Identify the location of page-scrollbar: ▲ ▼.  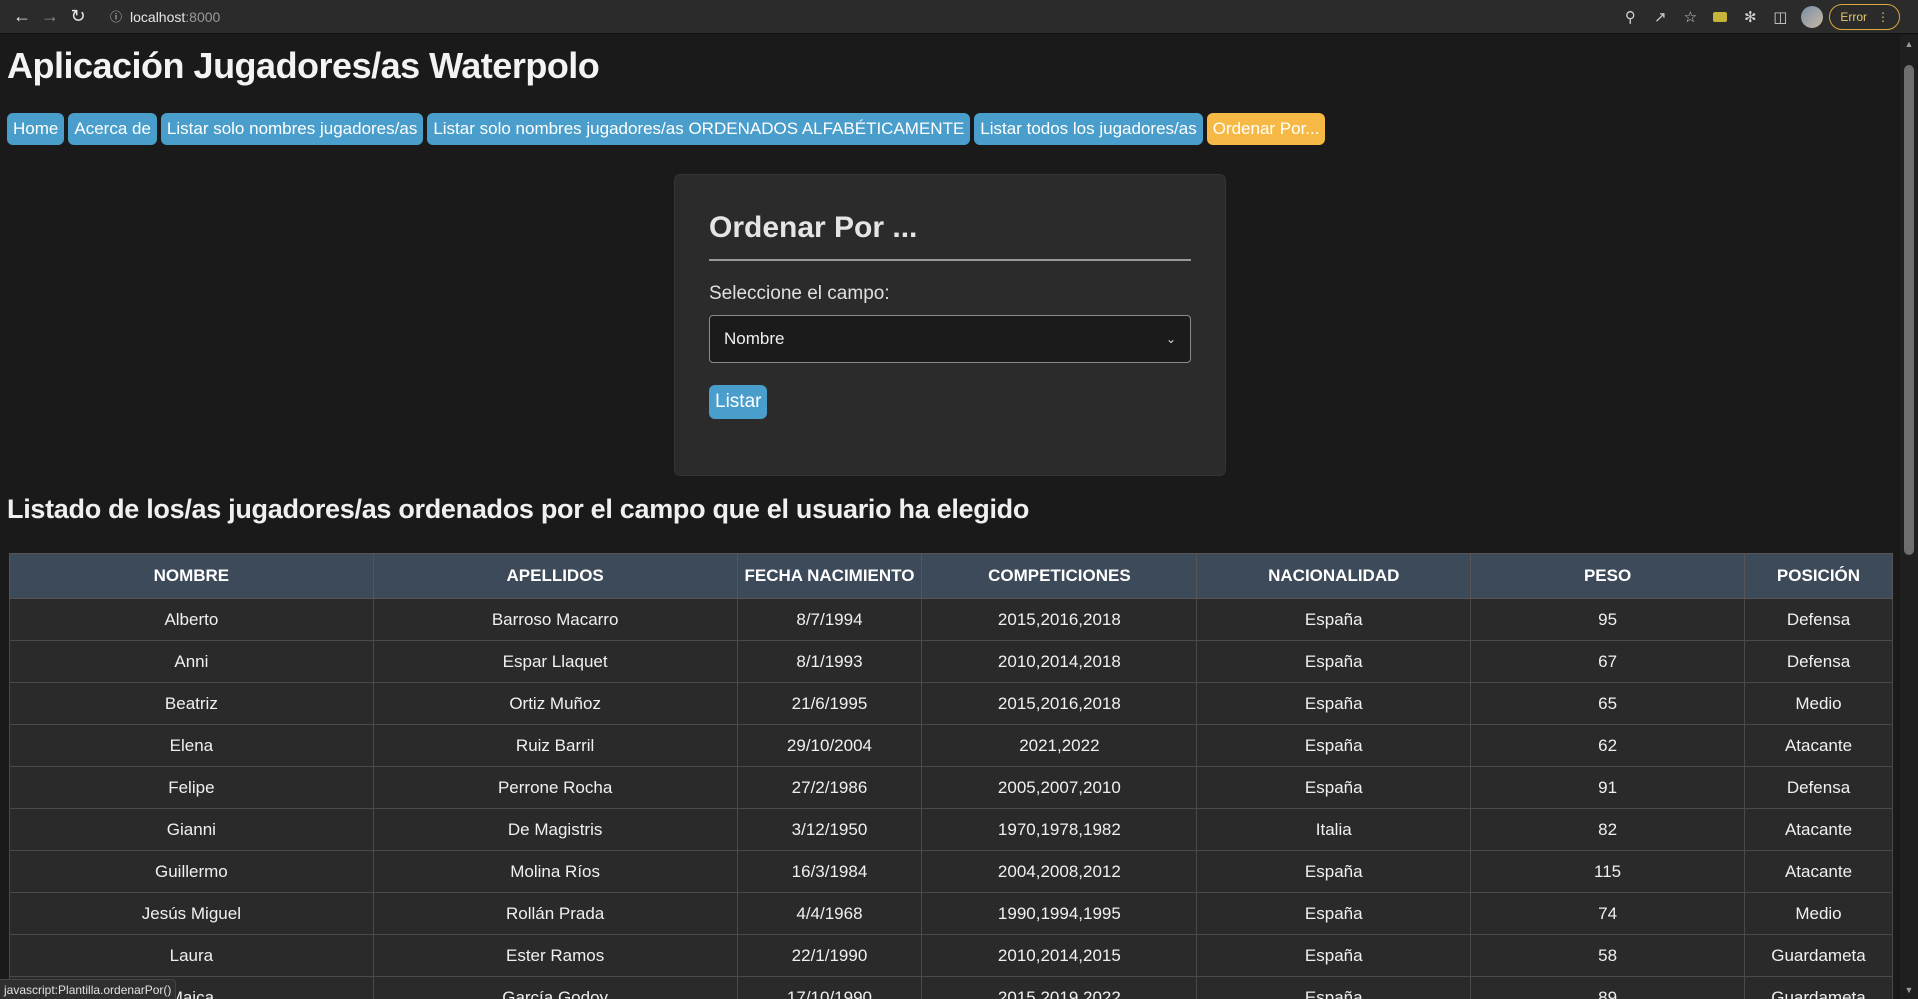
(1909, 517).